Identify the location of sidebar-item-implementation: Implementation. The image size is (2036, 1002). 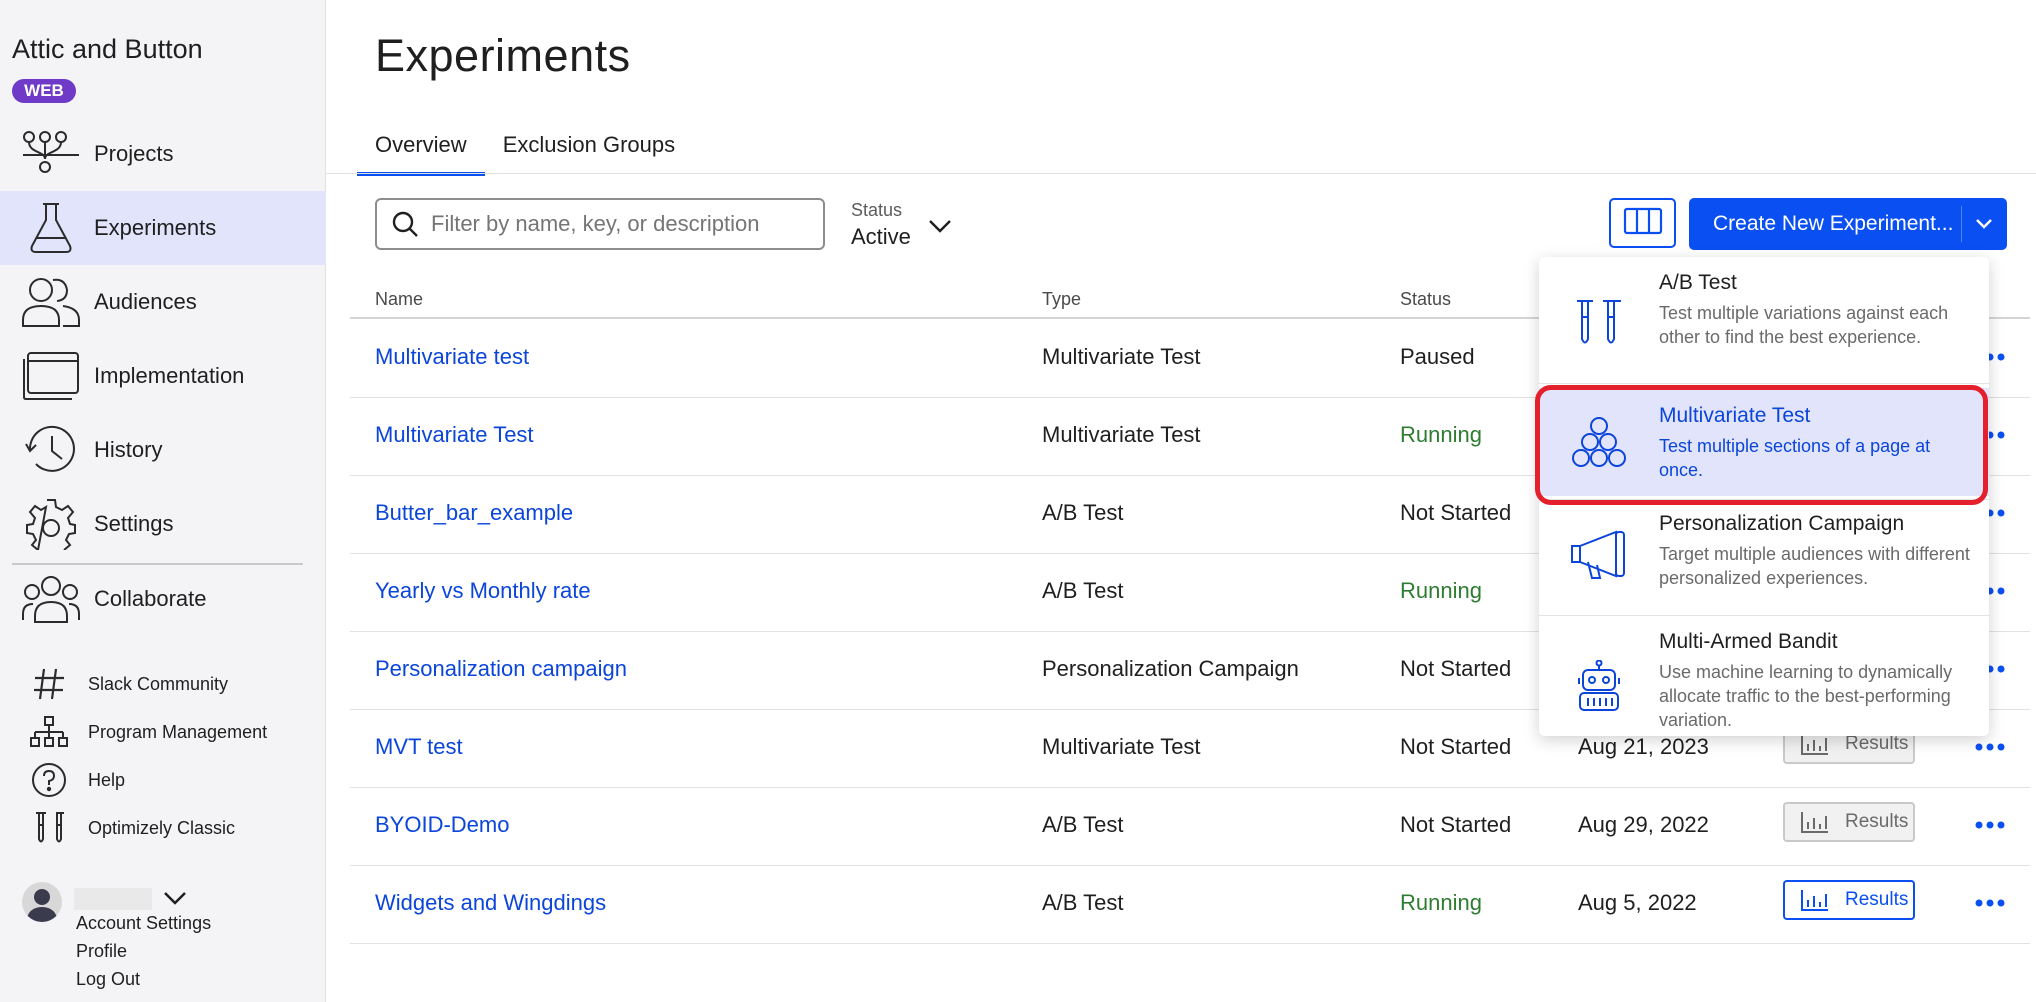
(163, 376).